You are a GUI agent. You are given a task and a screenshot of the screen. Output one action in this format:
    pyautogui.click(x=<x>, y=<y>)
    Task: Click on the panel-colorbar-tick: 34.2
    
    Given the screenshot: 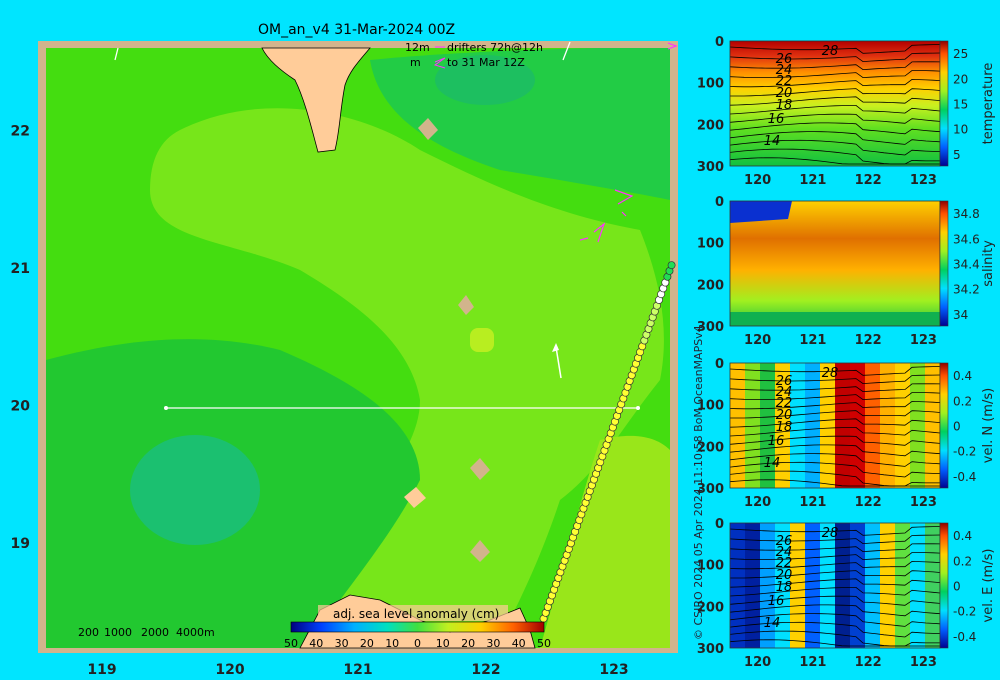 What is the action you would take?
    pyautogui.click(x=966, y=290)
    